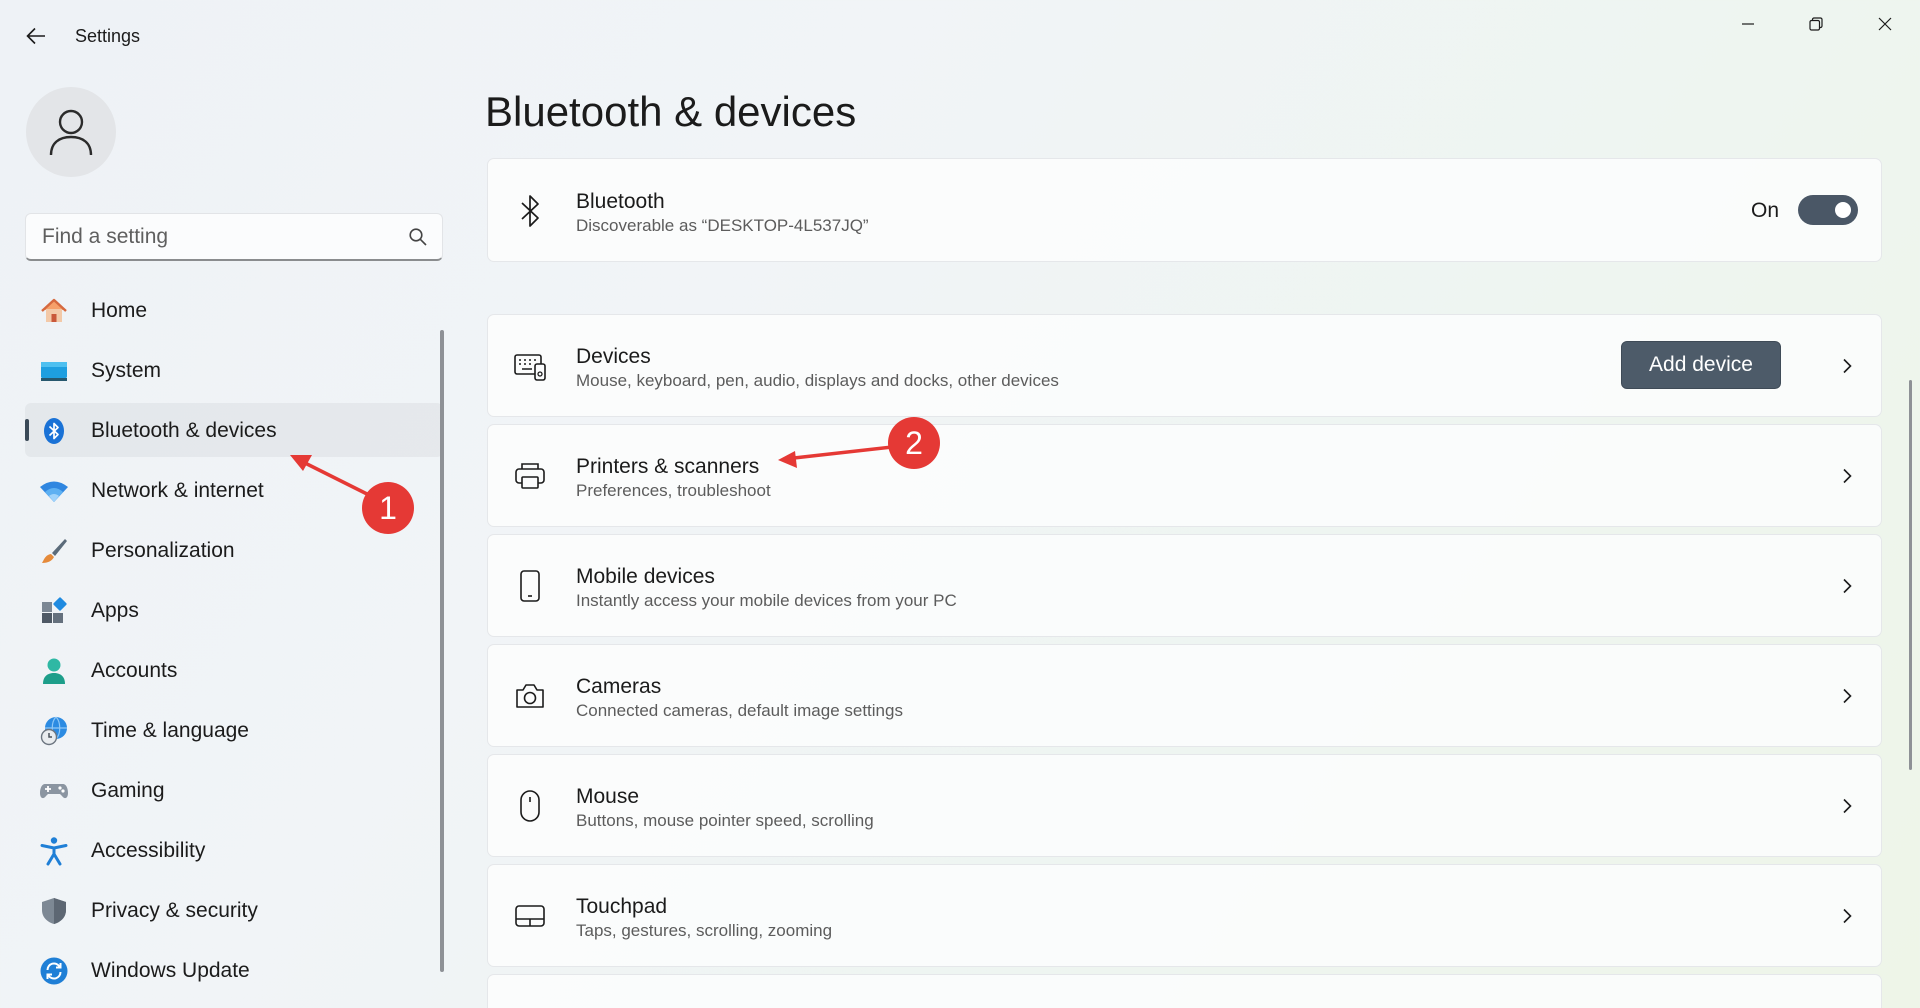  What do you see at coordinates (725, 820) in the screenshot?
I see `mouse-subtitle: Buttons, mouse pointer speed, scrolling` at bounding box center [725, 820].